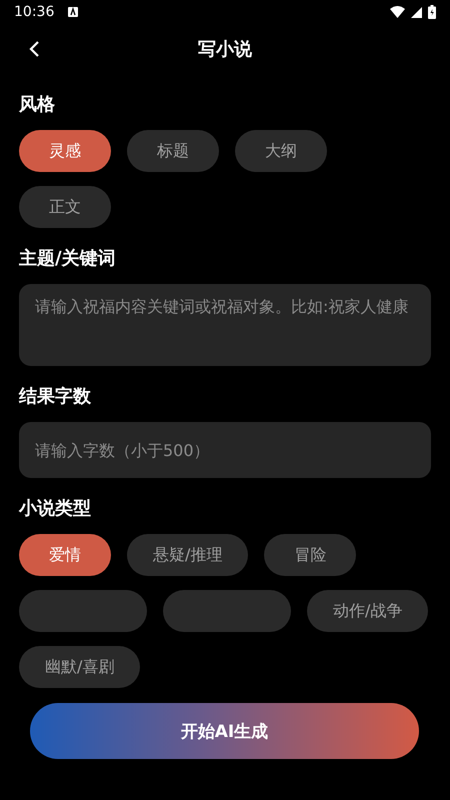 The image size is (450, 800). What do you see at coordinates (224, 731) in the screenshot?
I see `generate-button: 开始AI生成` at bounding box center [224, 731].